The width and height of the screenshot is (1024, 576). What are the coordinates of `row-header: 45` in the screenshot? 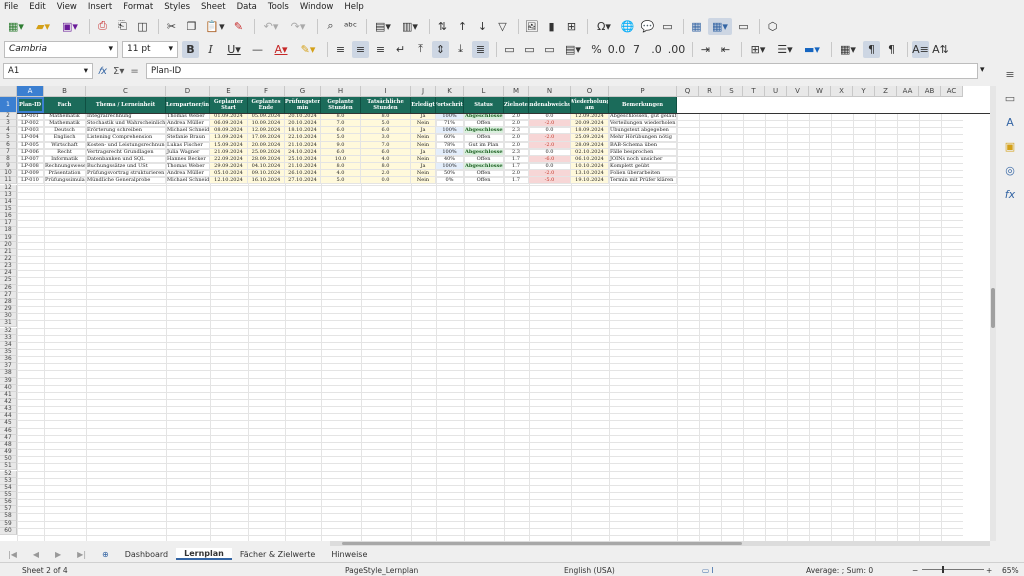 It's located at (8, 424).